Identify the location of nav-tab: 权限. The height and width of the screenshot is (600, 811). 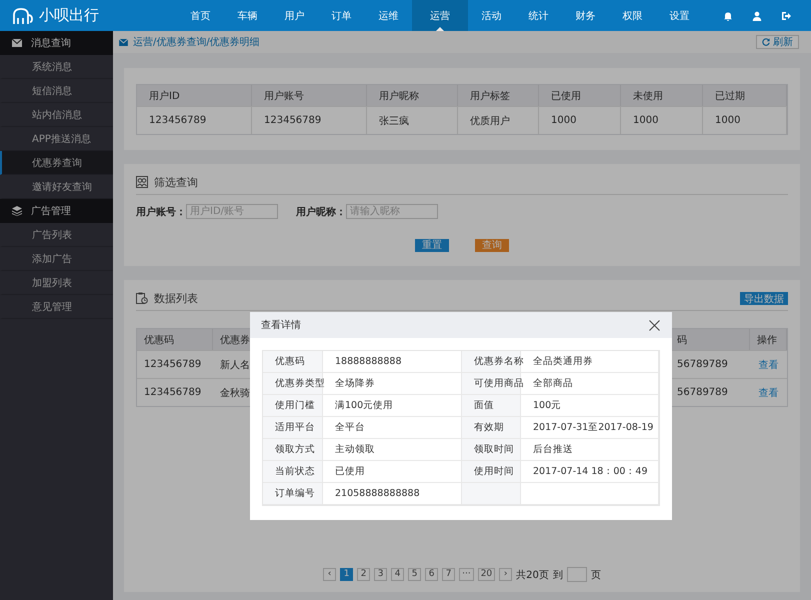
(632, 15).